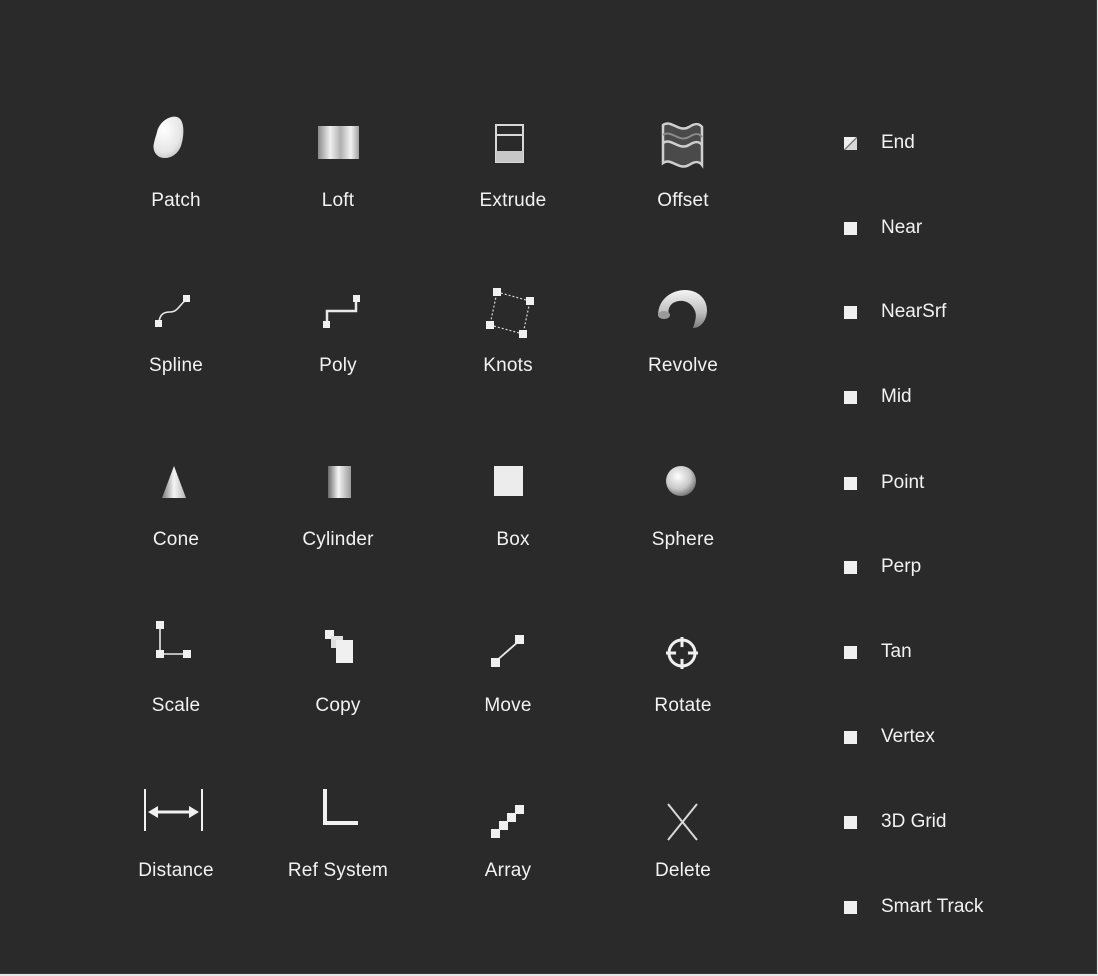 The height and width of the screenshot is (976, 1098). Describe the element at coordinates (338, 539) in the screenshot. I see `tool-label: Cylinder` at that location.